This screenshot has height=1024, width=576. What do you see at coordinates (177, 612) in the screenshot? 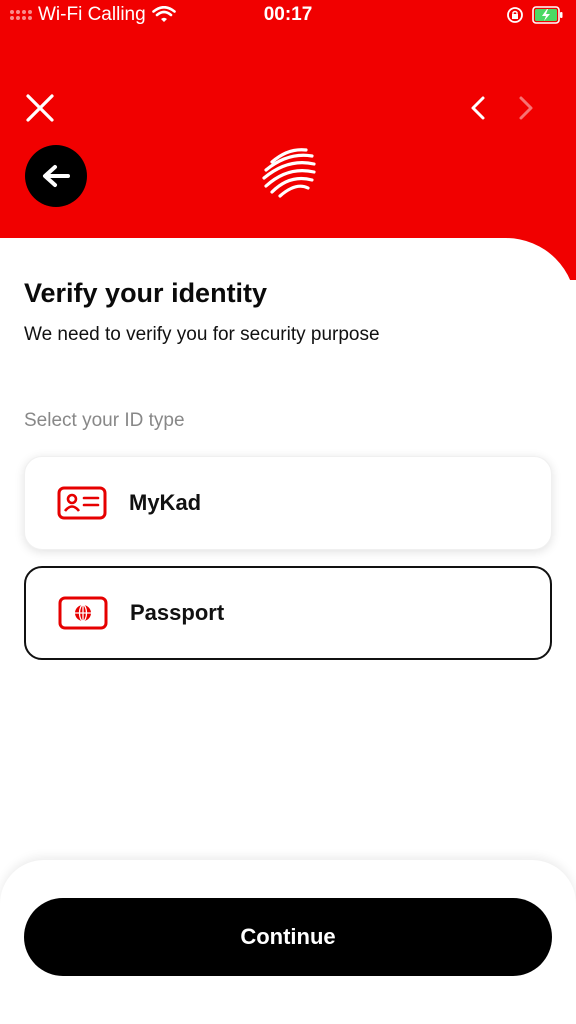
I see `option-label: Passport` at bounding box center [177, 612].